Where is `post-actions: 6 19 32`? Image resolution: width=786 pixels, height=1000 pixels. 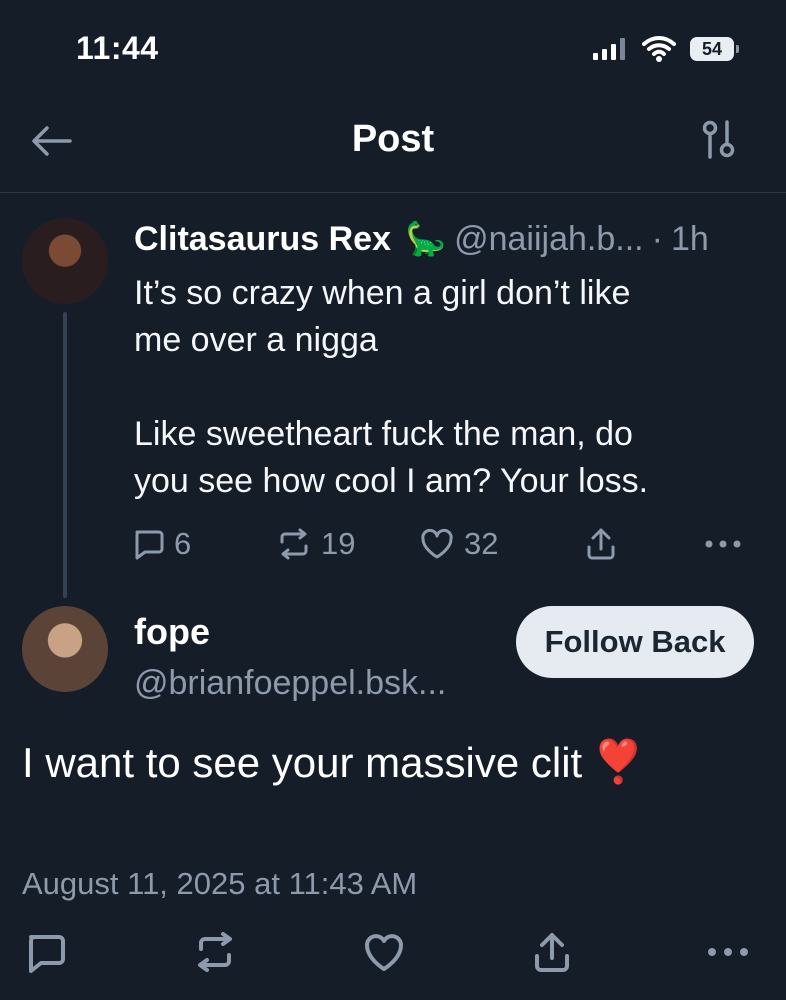
post-actions: 6 19 32 is located at coordinates (437, 544).